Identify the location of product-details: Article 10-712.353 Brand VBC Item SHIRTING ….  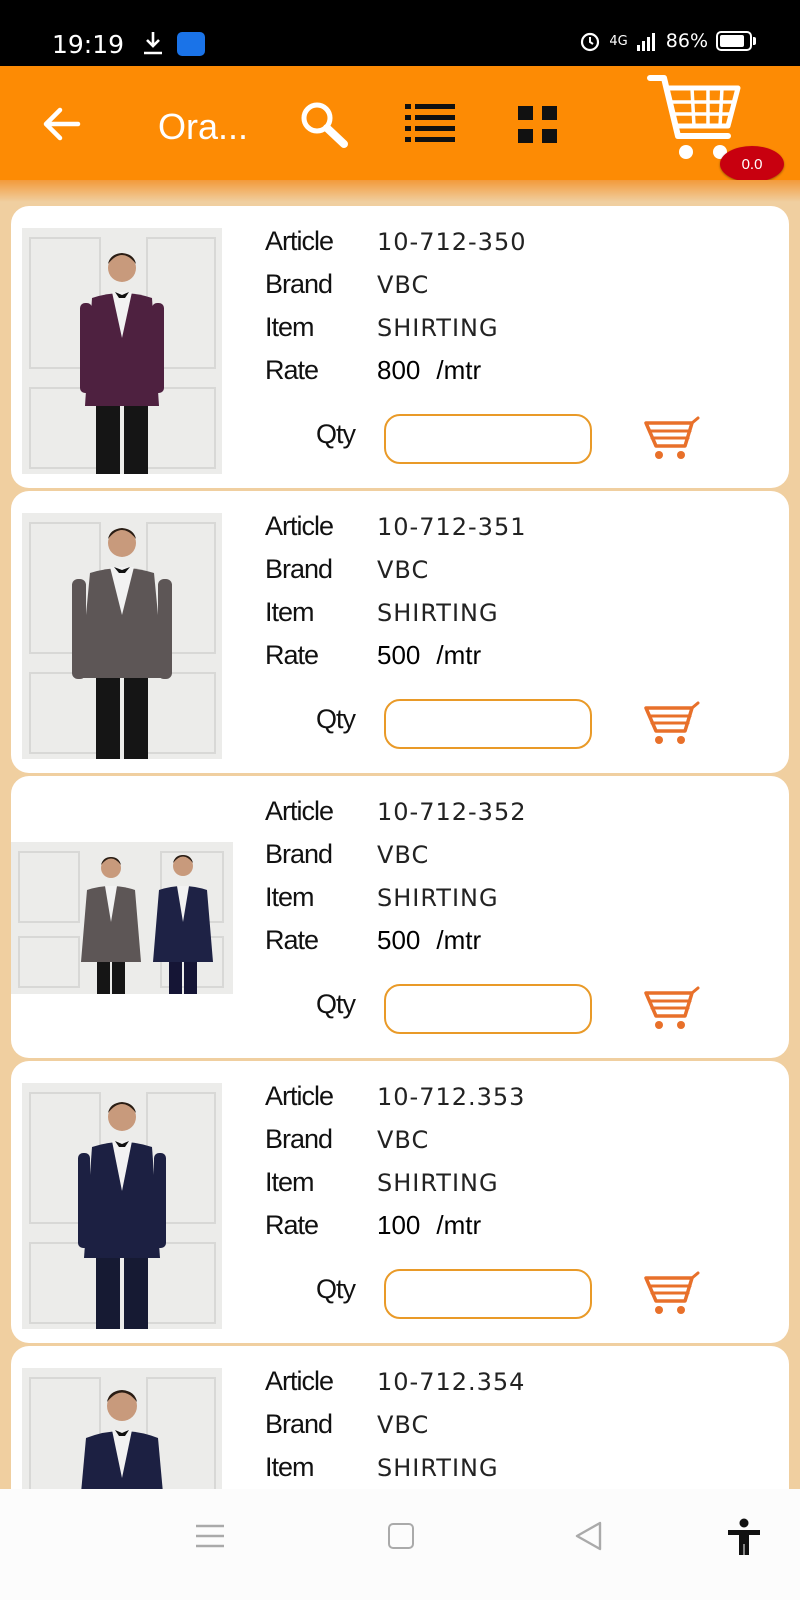
(395, 1161).